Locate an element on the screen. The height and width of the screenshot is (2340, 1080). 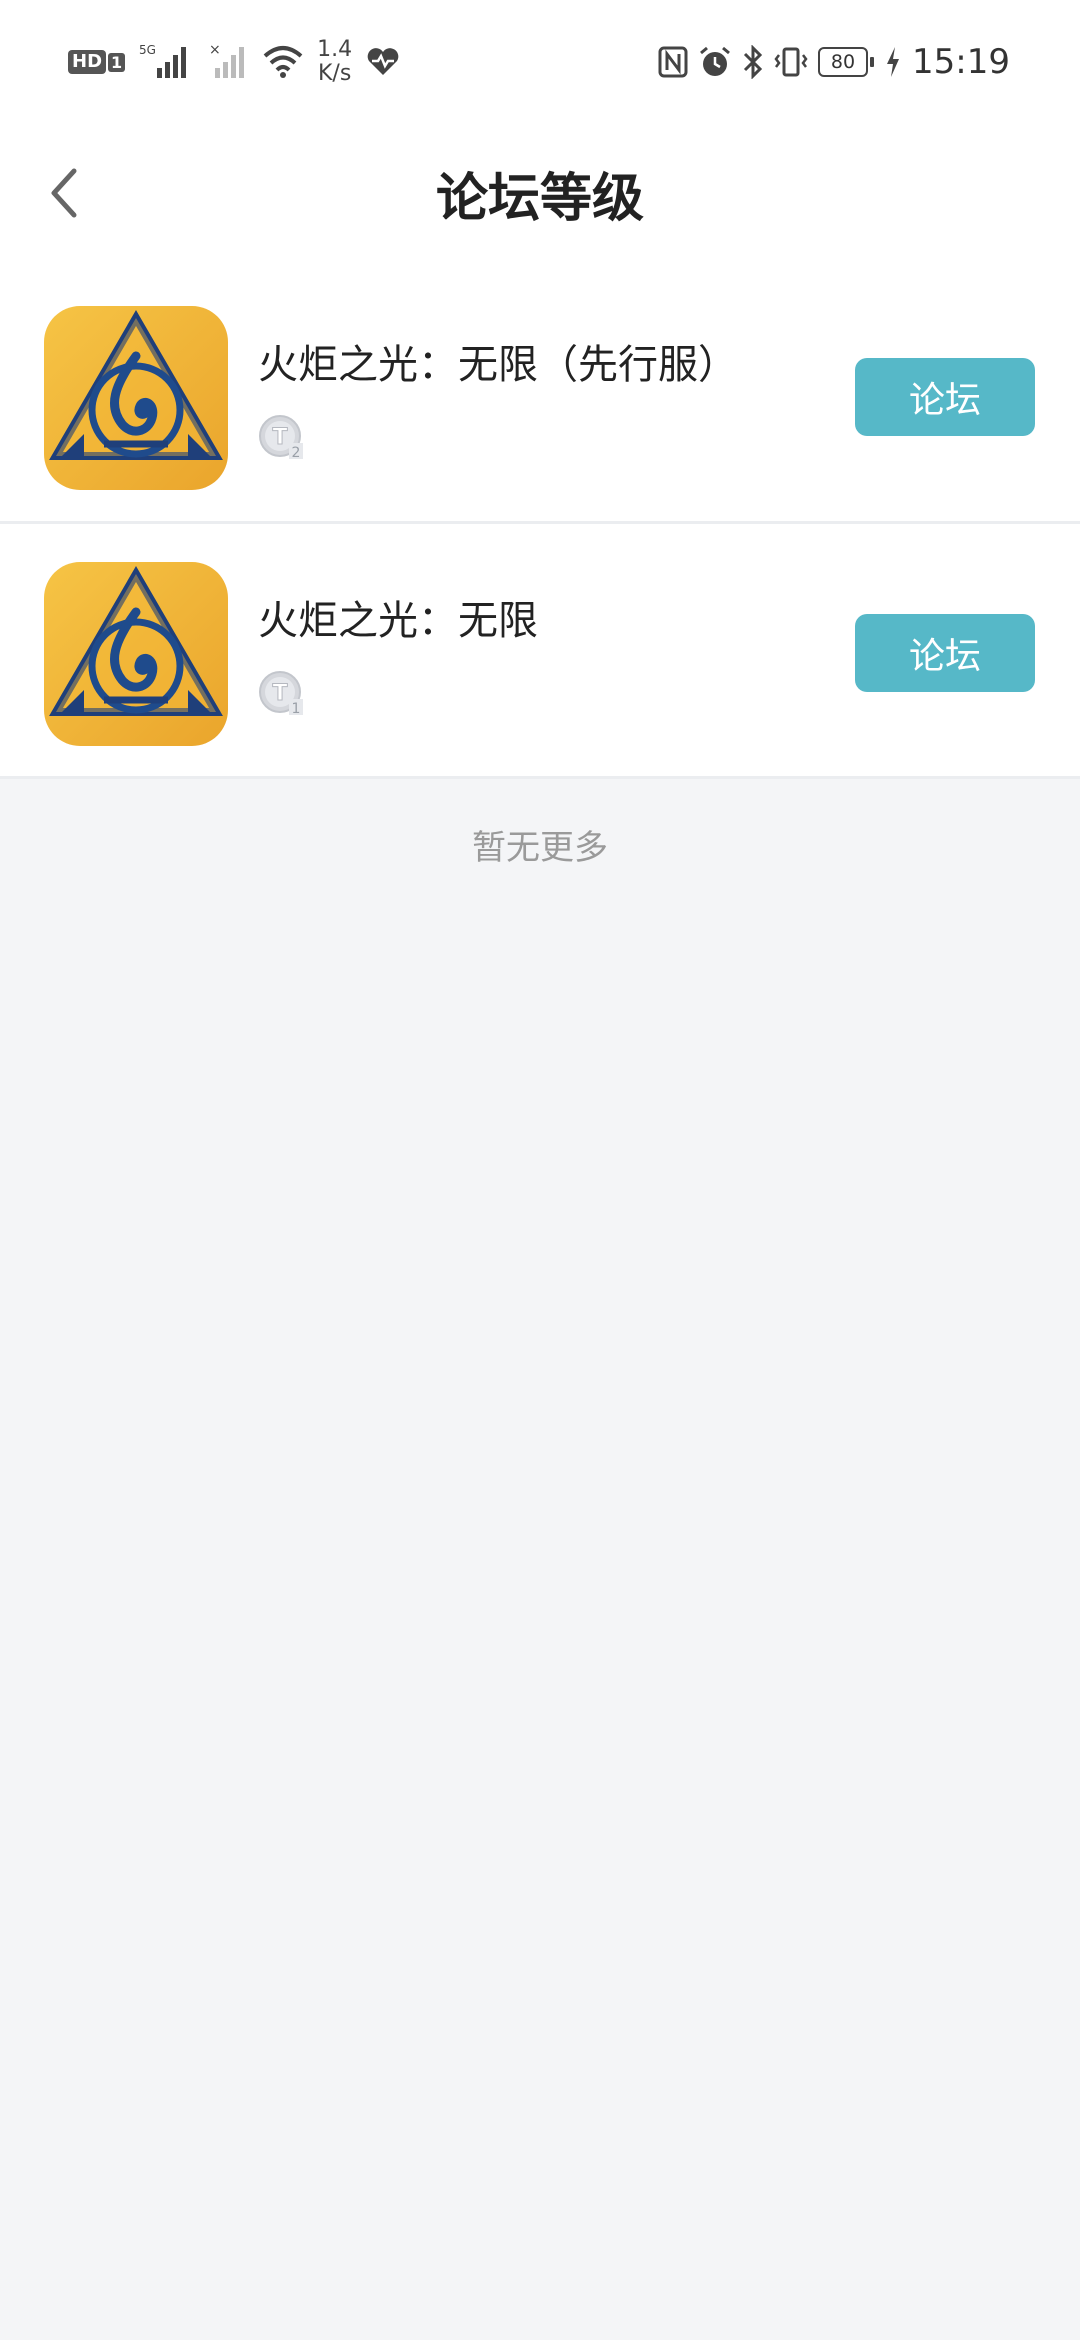
battery-indicator: 80 is located at coordinates (846, 62).